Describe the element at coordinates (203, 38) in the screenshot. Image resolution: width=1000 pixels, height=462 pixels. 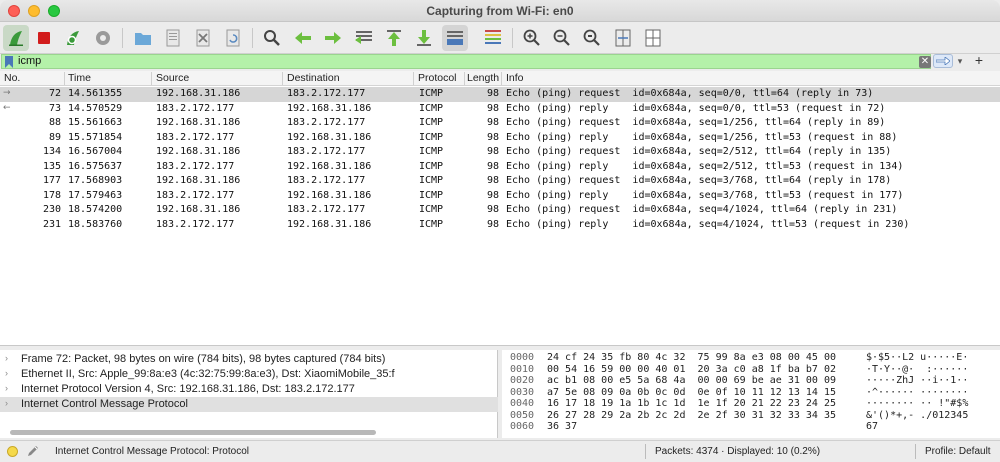
I see `close-file-button` at that location.